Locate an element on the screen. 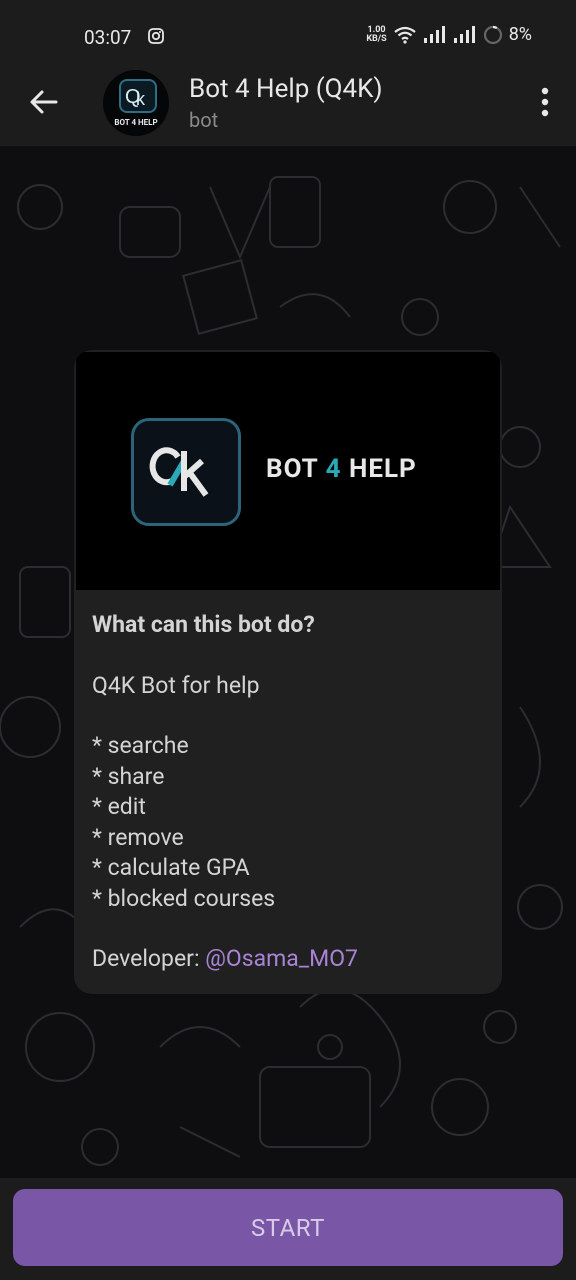 Image resolution: width=576 pixels, height=1280 pixels. feature-item: * edit is located at coordinates (119, 806).